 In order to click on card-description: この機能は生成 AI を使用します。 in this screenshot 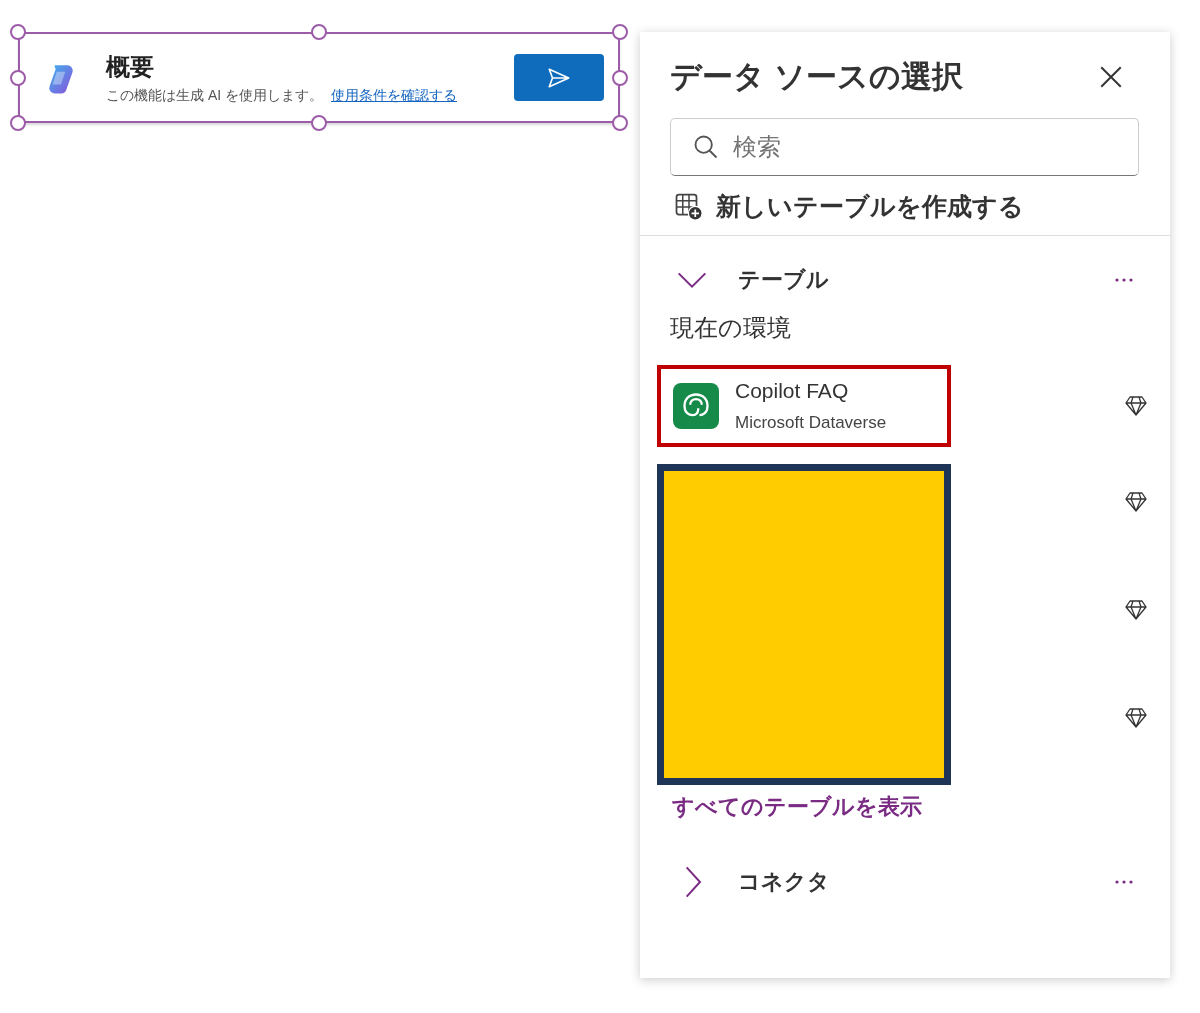, I will do `click(214, 95)`.